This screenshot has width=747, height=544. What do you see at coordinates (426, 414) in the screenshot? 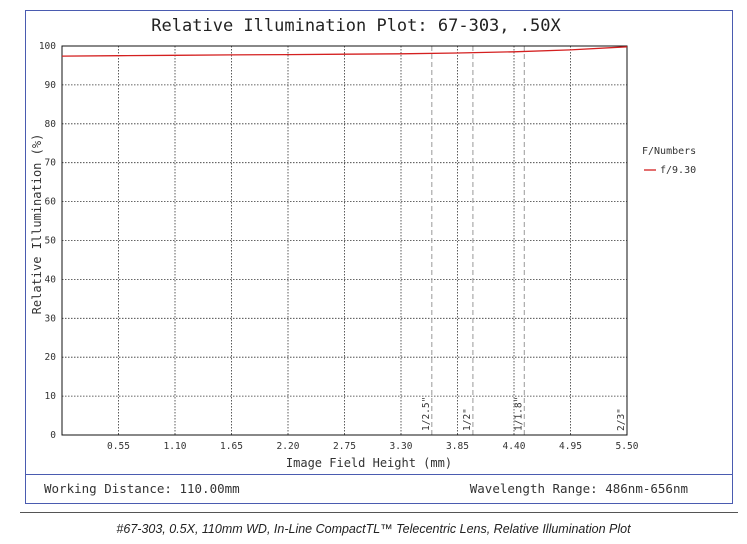
I see `sensor-marker-label: 1/2.5"` at bounding box center [426, 414].